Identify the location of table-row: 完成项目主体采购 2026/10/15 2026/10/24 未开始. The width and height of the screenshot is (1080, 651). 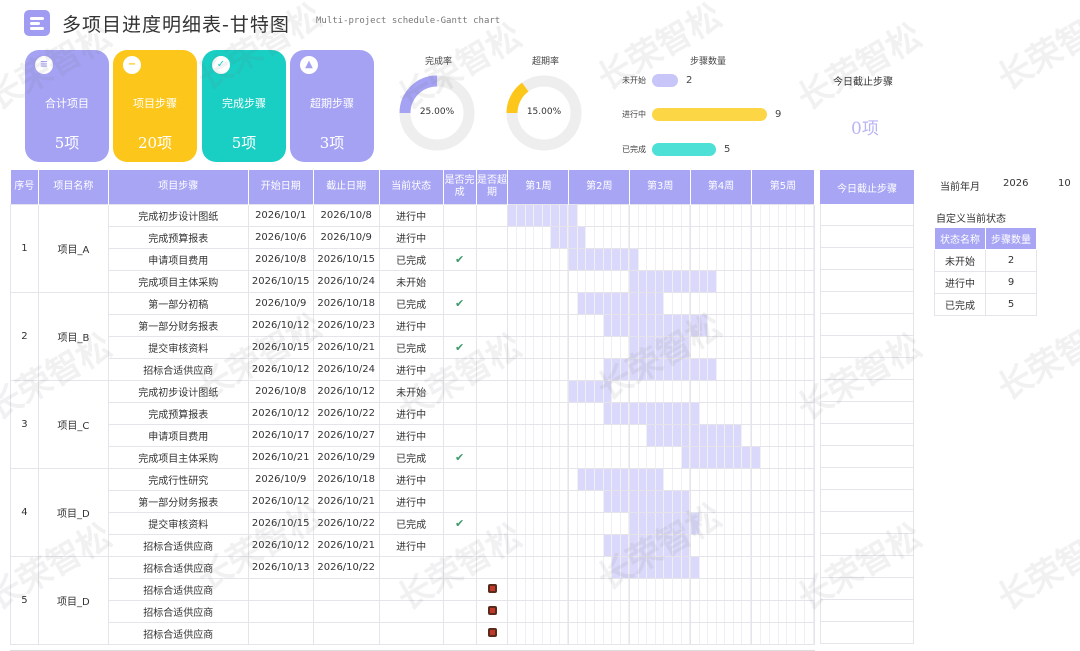
(413, 281).